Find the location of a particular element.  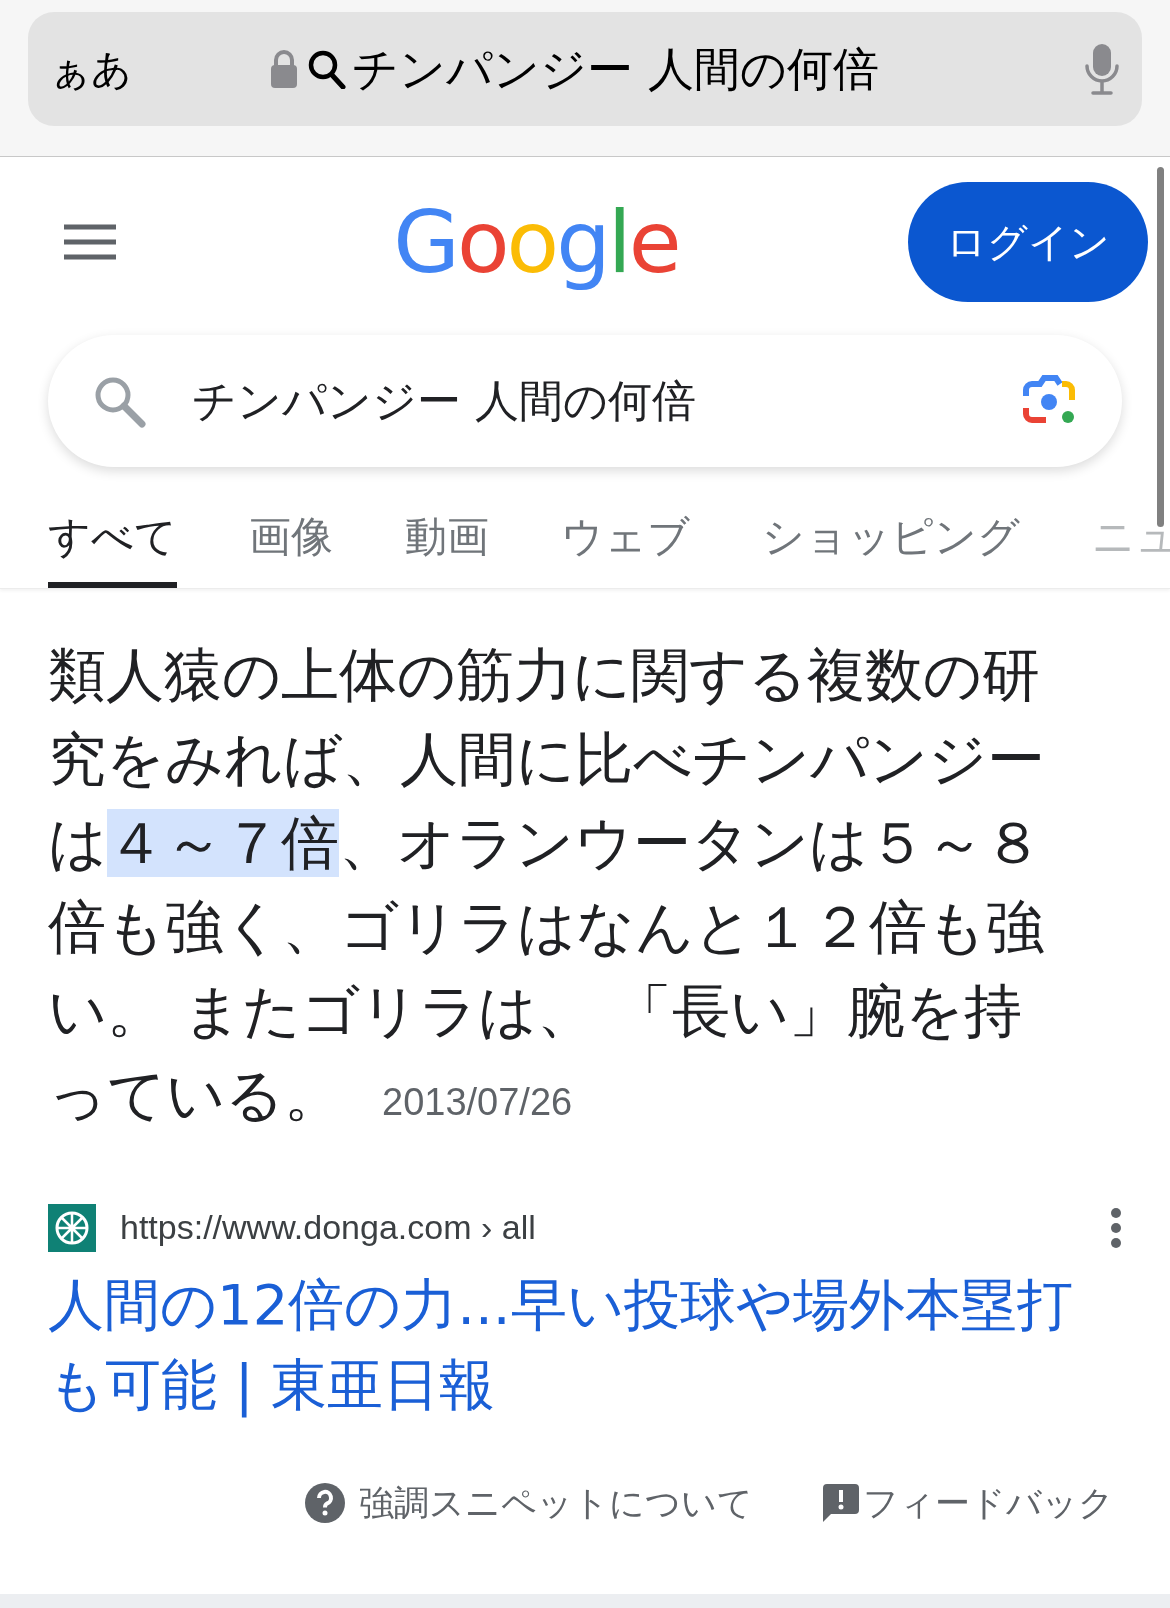

about-snippet-link: 強調スニペットについて is located at coordinates (529, 1503).